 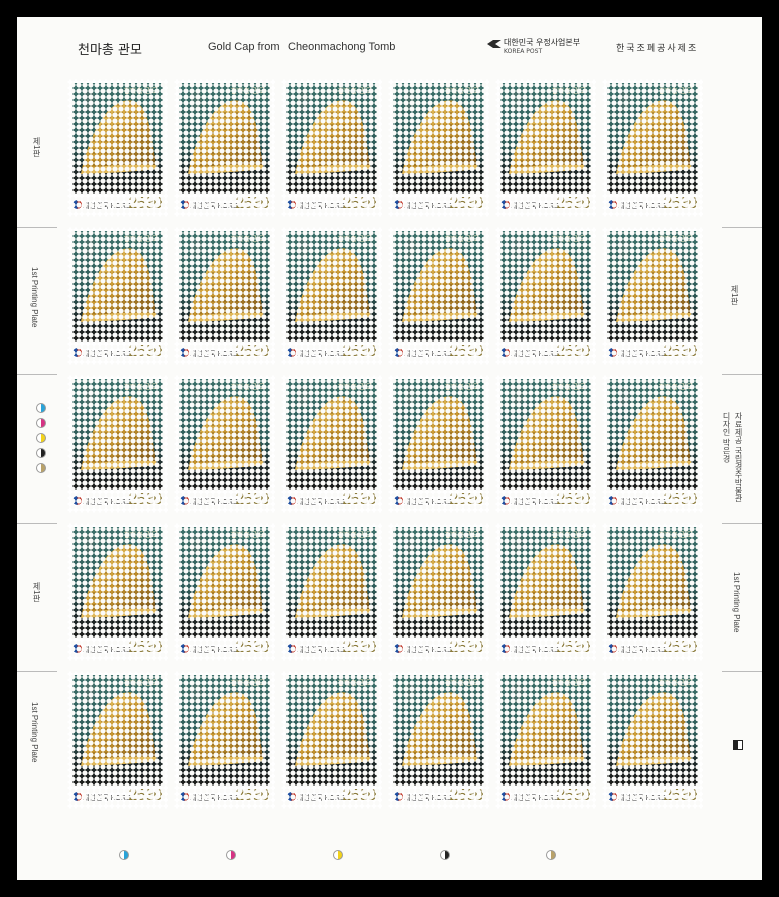 What do you see at coordinates (726, 437) in the screenshot?
I see `right-credit-design: 디자인 박은경` at bounding box center [726, 437].